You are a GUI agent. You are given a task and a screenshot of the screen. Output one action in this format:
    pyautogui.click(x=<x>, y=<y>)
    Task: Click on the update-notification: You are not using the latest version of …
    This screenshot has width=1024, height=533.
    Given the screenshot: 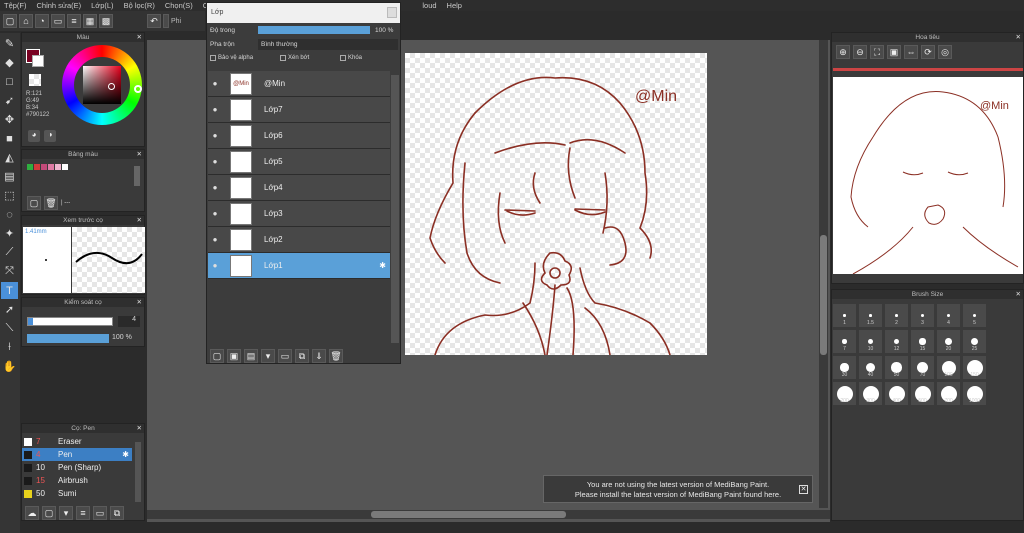 What is the action you would take?
    pyautogui.click(x=678, y=489)
    